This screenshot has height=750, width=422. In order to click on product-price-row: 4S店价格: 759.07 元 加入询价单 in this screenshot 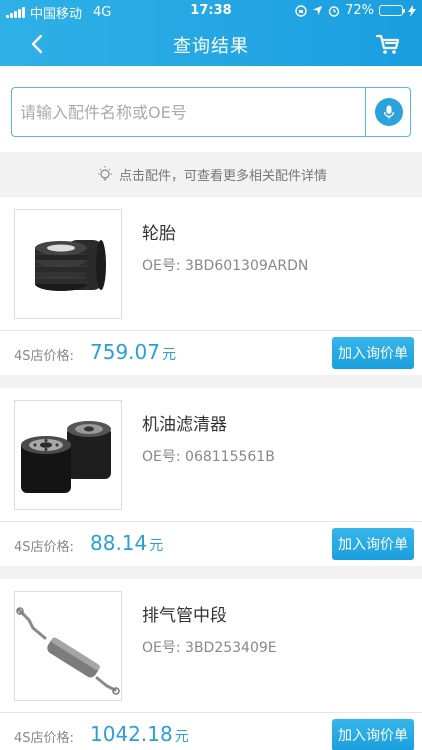, I will do `click(211, 353)`.